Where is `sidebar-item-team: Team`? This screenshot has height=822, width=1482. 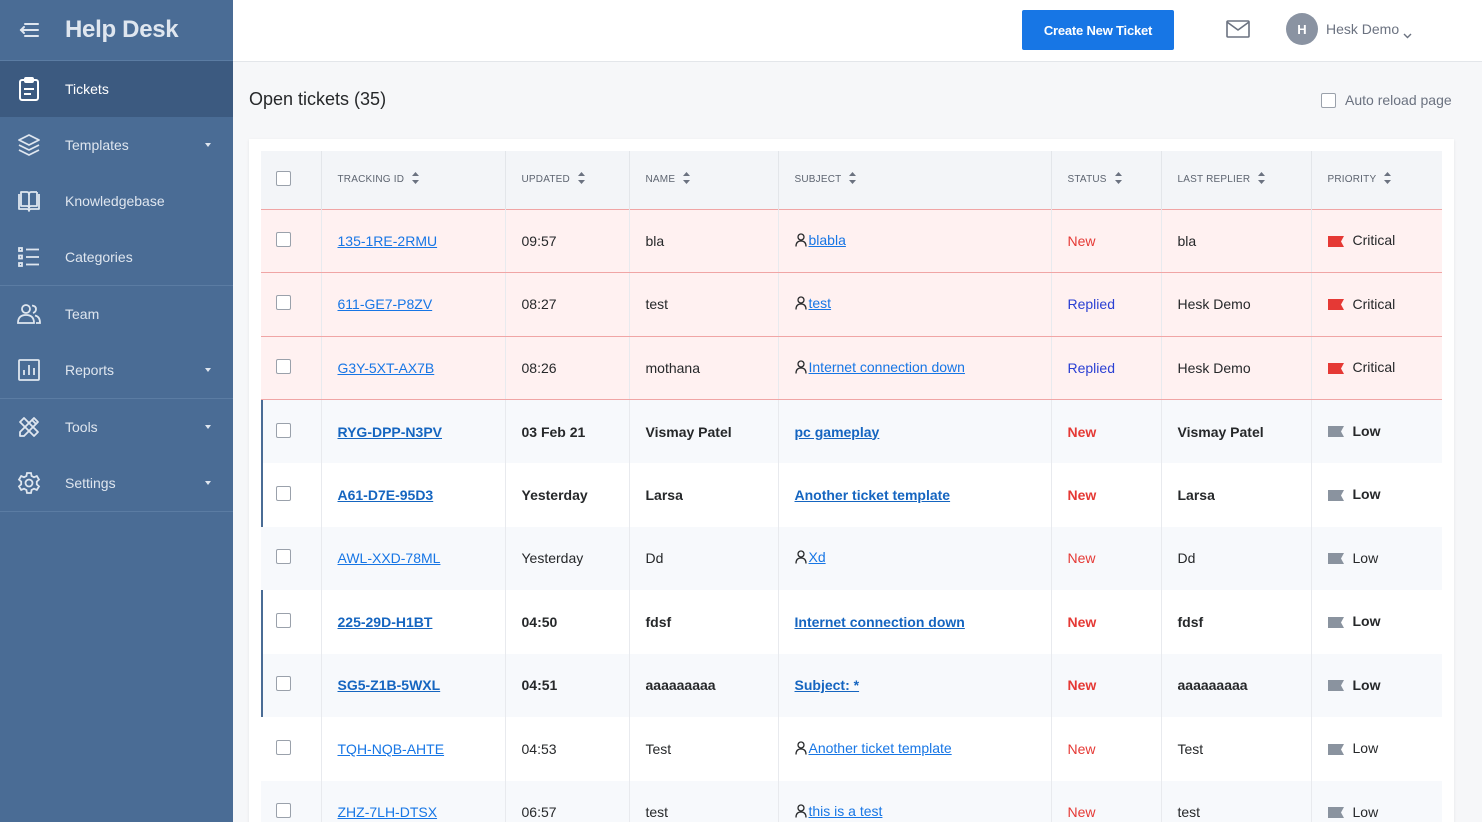
sidebar-item-team: Team is located at coordinates (116, 314).